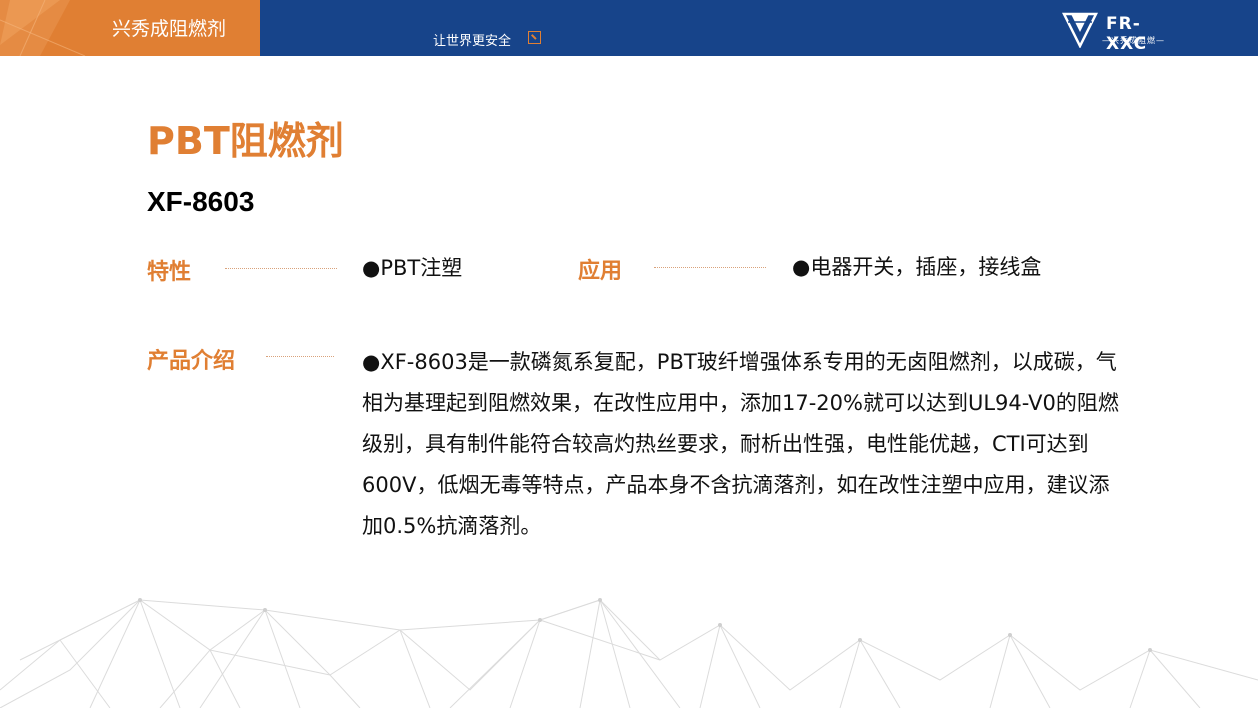  I want to click on application-value: ●电器开关，插座，接线盒, so click(917, 267).